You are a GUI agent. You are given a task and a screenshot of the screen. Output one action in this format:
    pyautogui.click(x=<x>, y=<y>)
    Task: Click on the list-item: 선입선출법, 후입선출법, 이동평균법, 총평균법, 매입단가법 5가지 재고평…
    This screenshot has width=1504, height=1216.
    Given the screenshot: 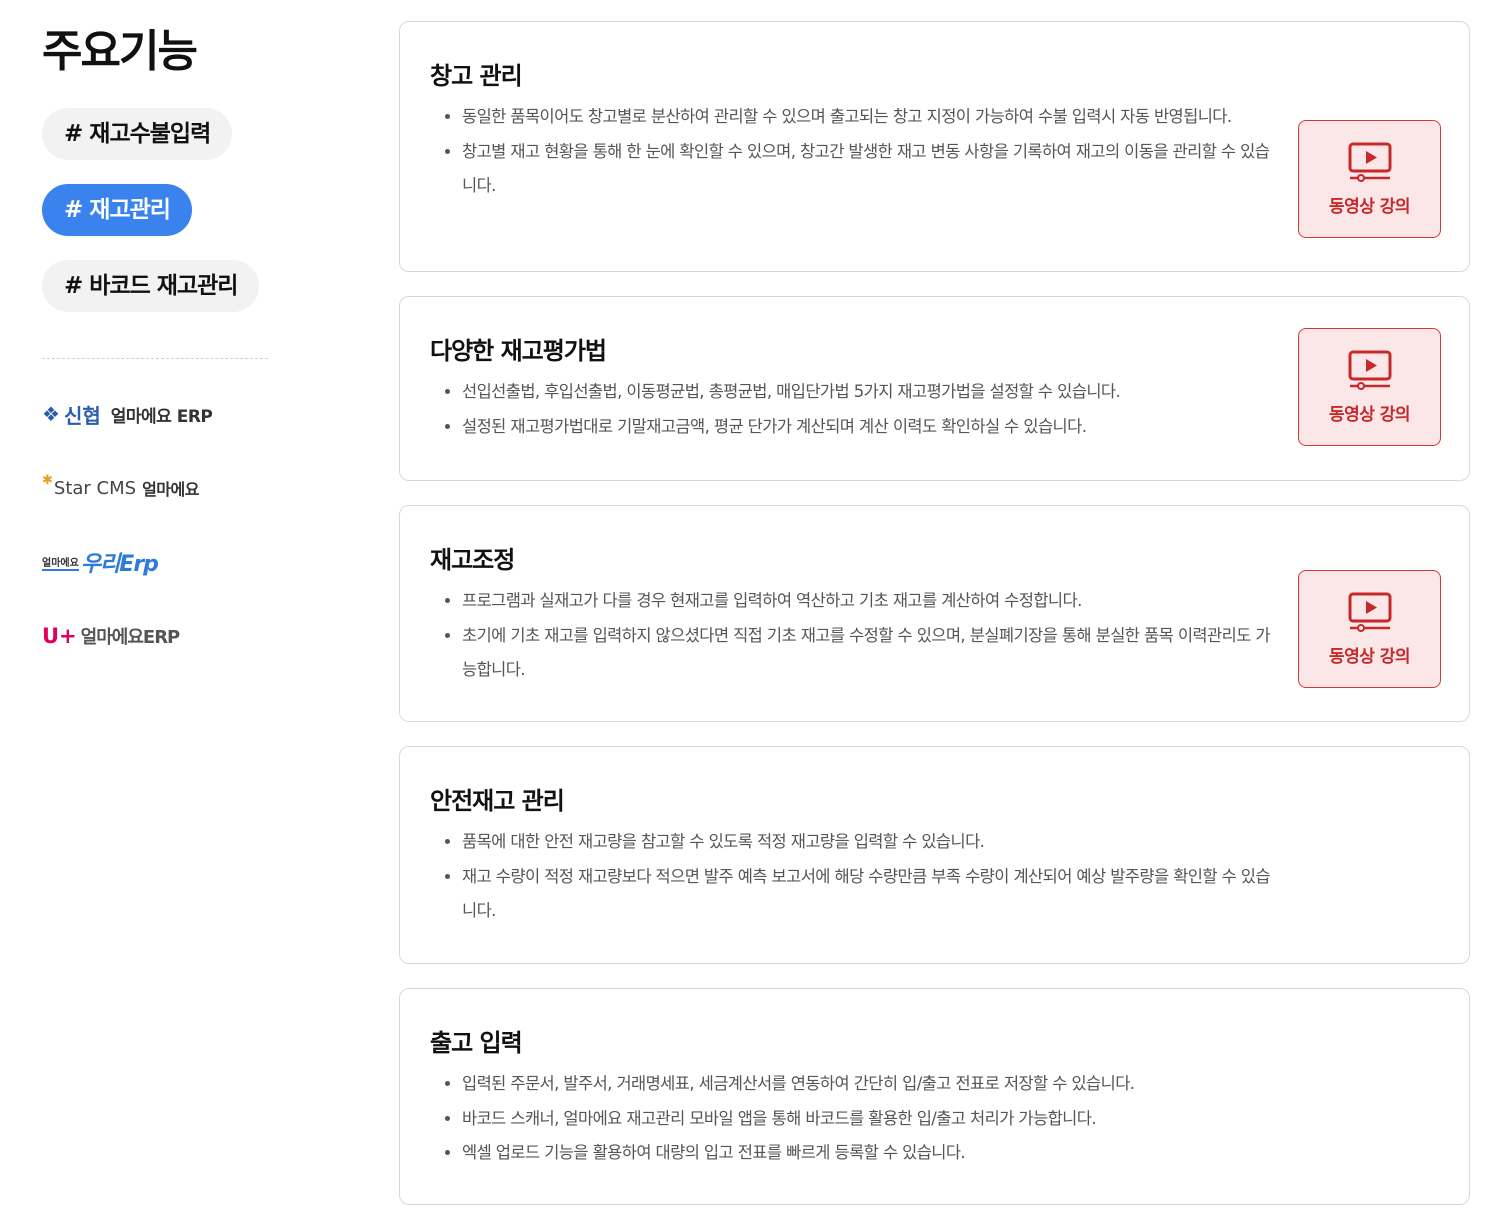 What is the action you would take?
    pyautogui.click(x=872, y=392)
    